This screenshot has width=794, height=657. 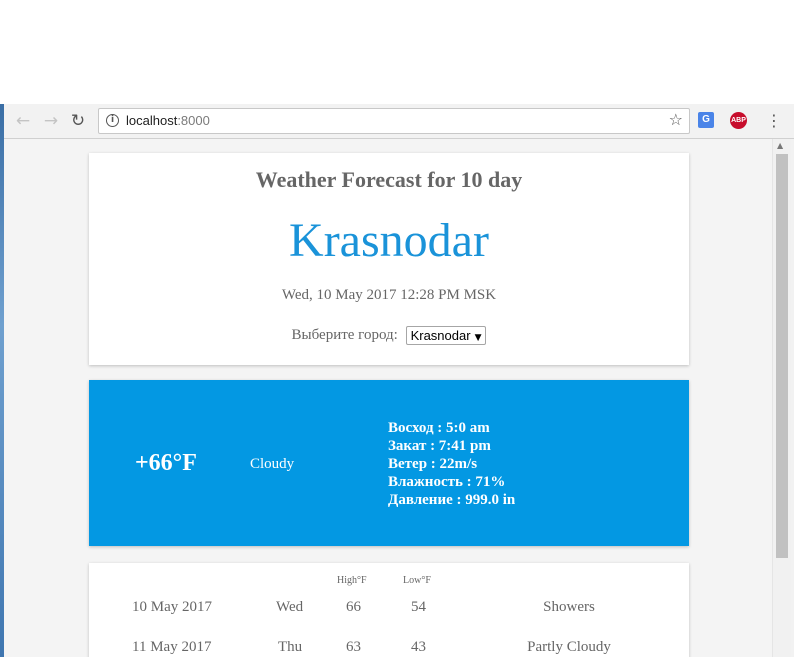 I want to click on current-datetime: Wed, 10 May 2017 12:28 PM MSK, so click(x=389, y=295).